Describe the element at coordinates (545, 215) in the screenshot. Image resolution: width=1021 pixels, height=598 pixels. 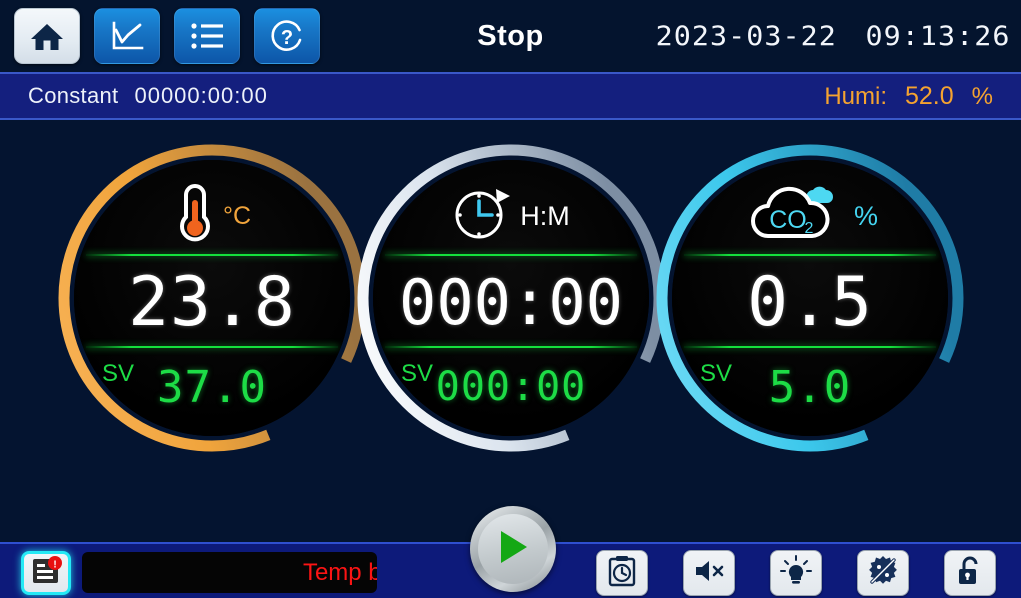
I see `timer-unit: H:M` at that location.